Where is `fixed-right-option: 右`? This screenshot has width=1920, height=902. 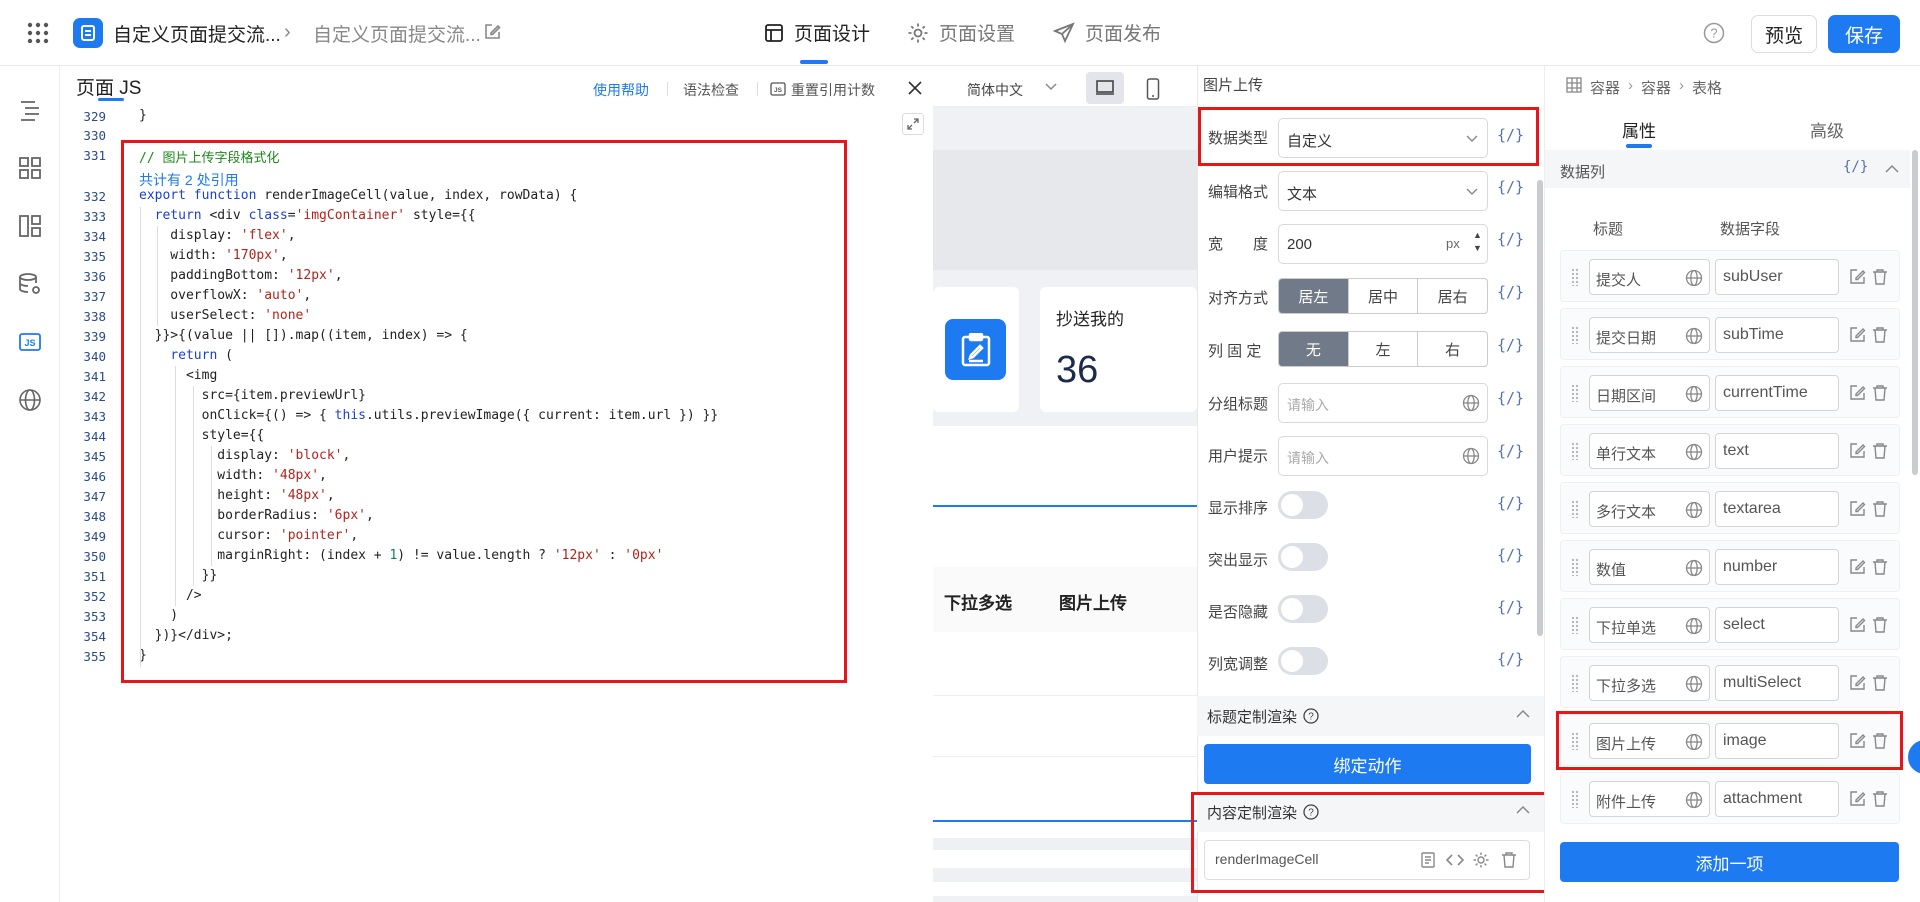 fixed-right-option: 右 is located at coordinates (1452, 349).